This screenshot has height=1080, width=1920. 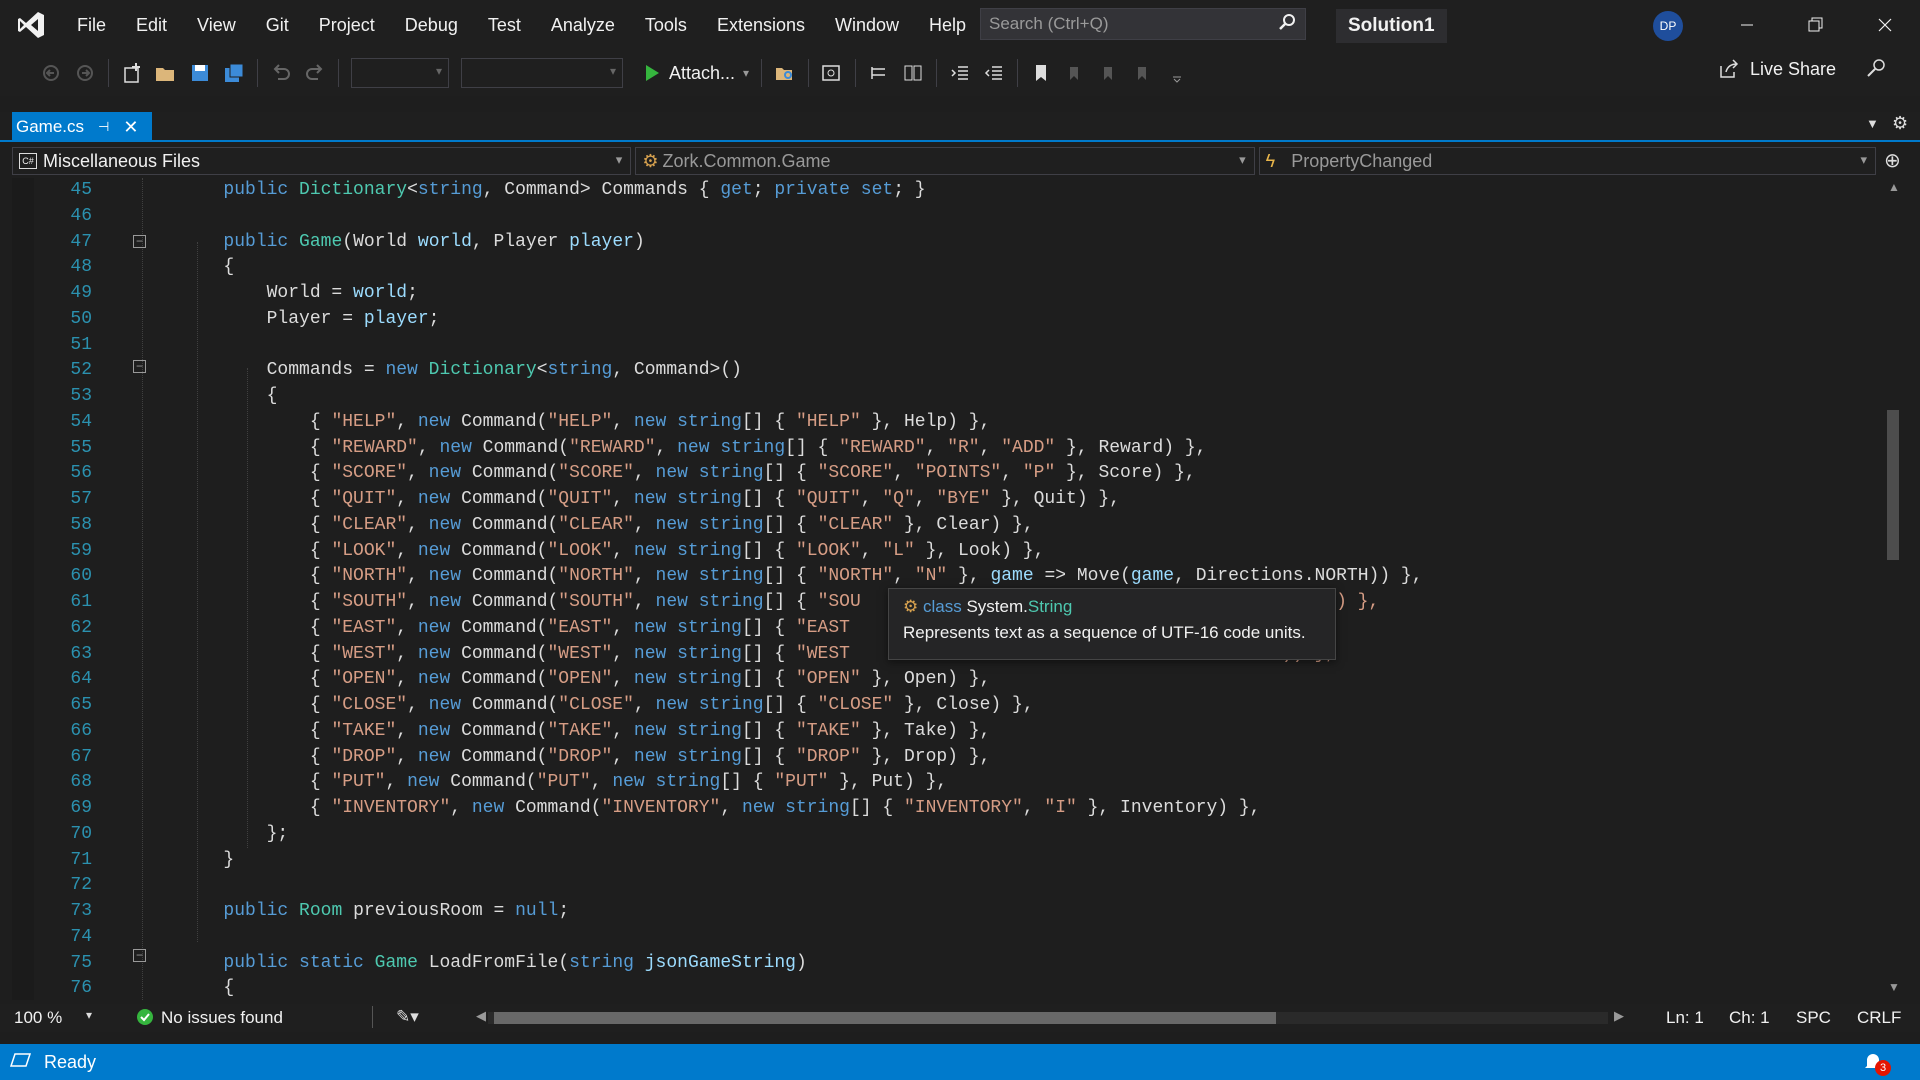 What do you see at coordinates (281, 73) in the screenshot?
I see `undo-icon` at bounding box center [281, 73].